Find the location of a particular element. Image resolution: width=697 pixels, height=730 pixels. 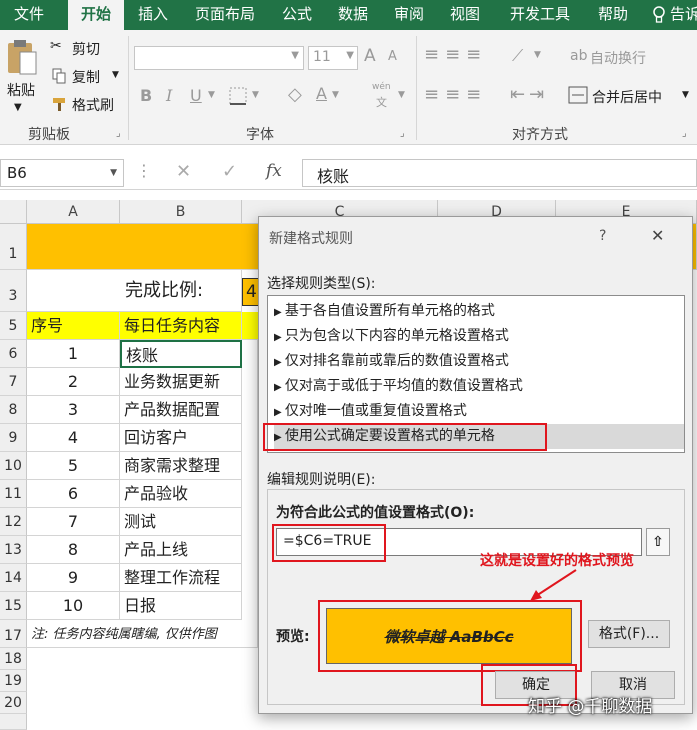

row-header: 6 is located at coordinates (13, 354).